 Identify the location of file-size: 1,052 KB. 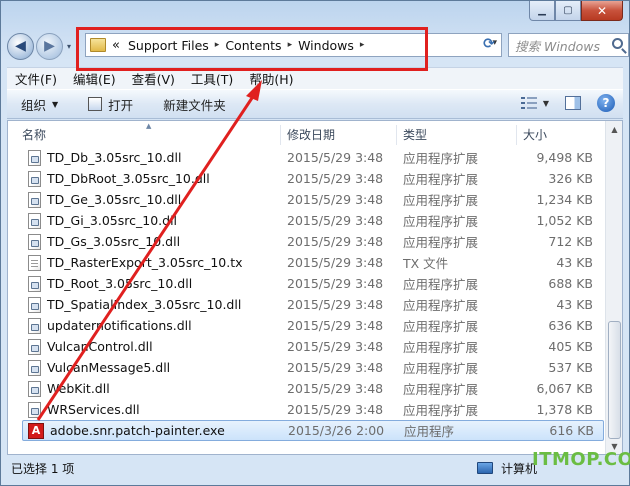
(564, 220).